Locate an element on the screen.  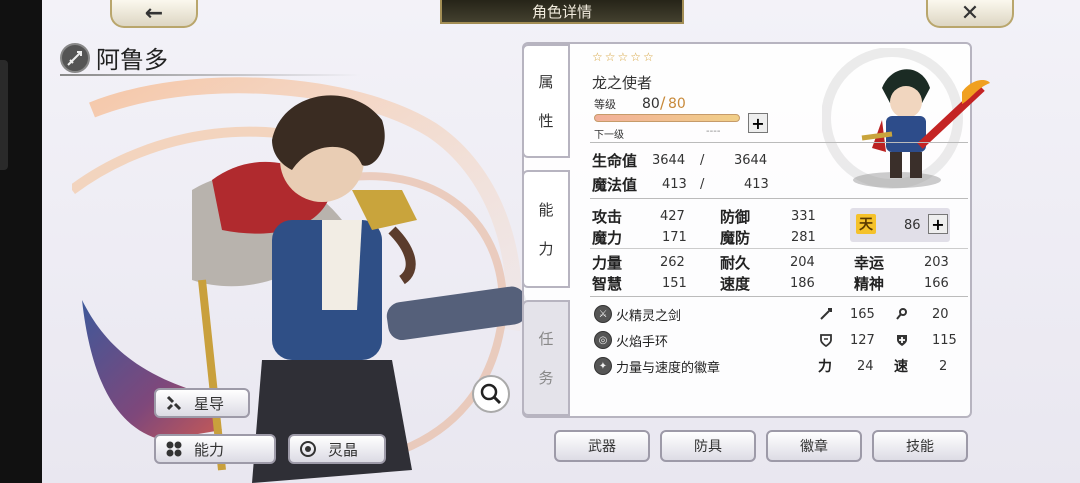
badge-tab-label: 徽章 is located at coordinates (814, 447).